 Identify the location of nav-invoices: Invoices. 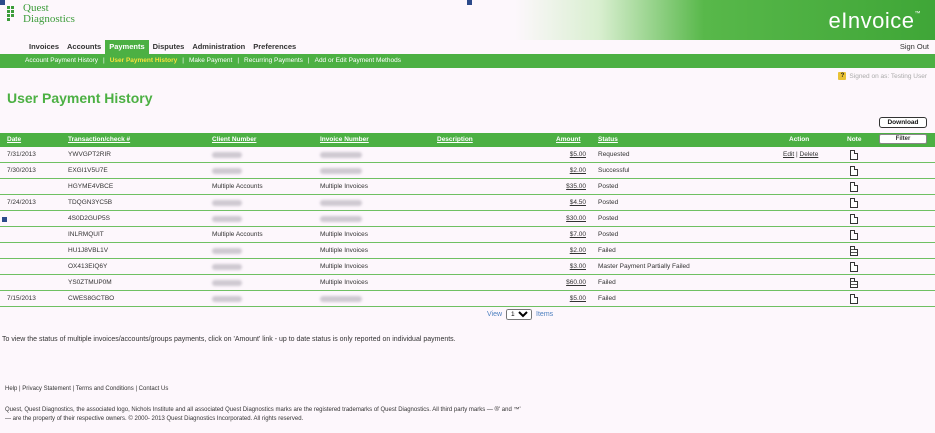
(44, 47).